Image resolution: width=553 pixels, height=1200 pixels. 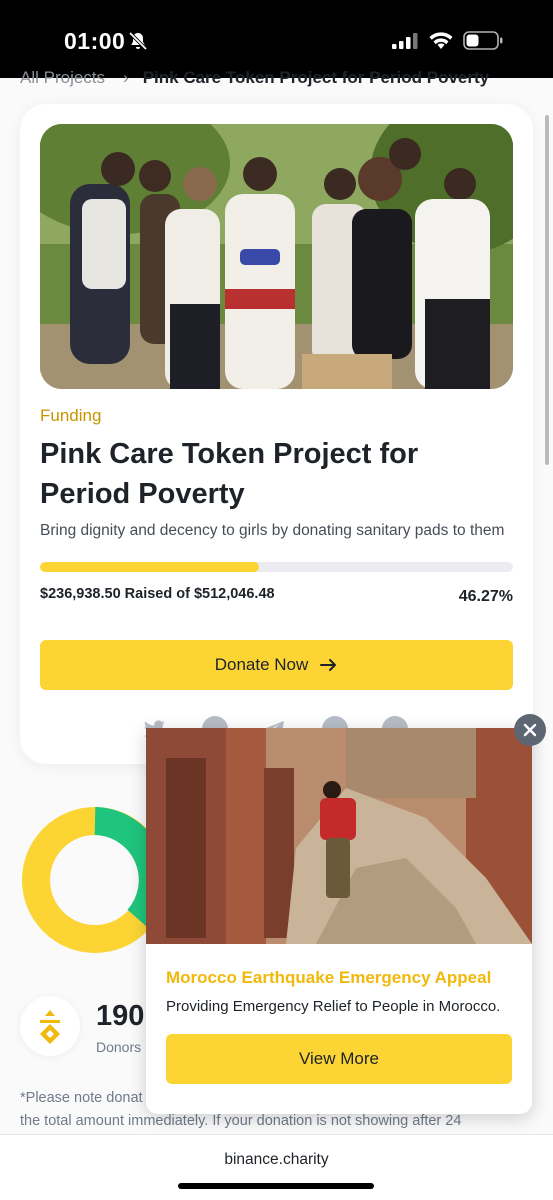 I want to click on funding-percent: 46.27%, so click(x=485, y=596).